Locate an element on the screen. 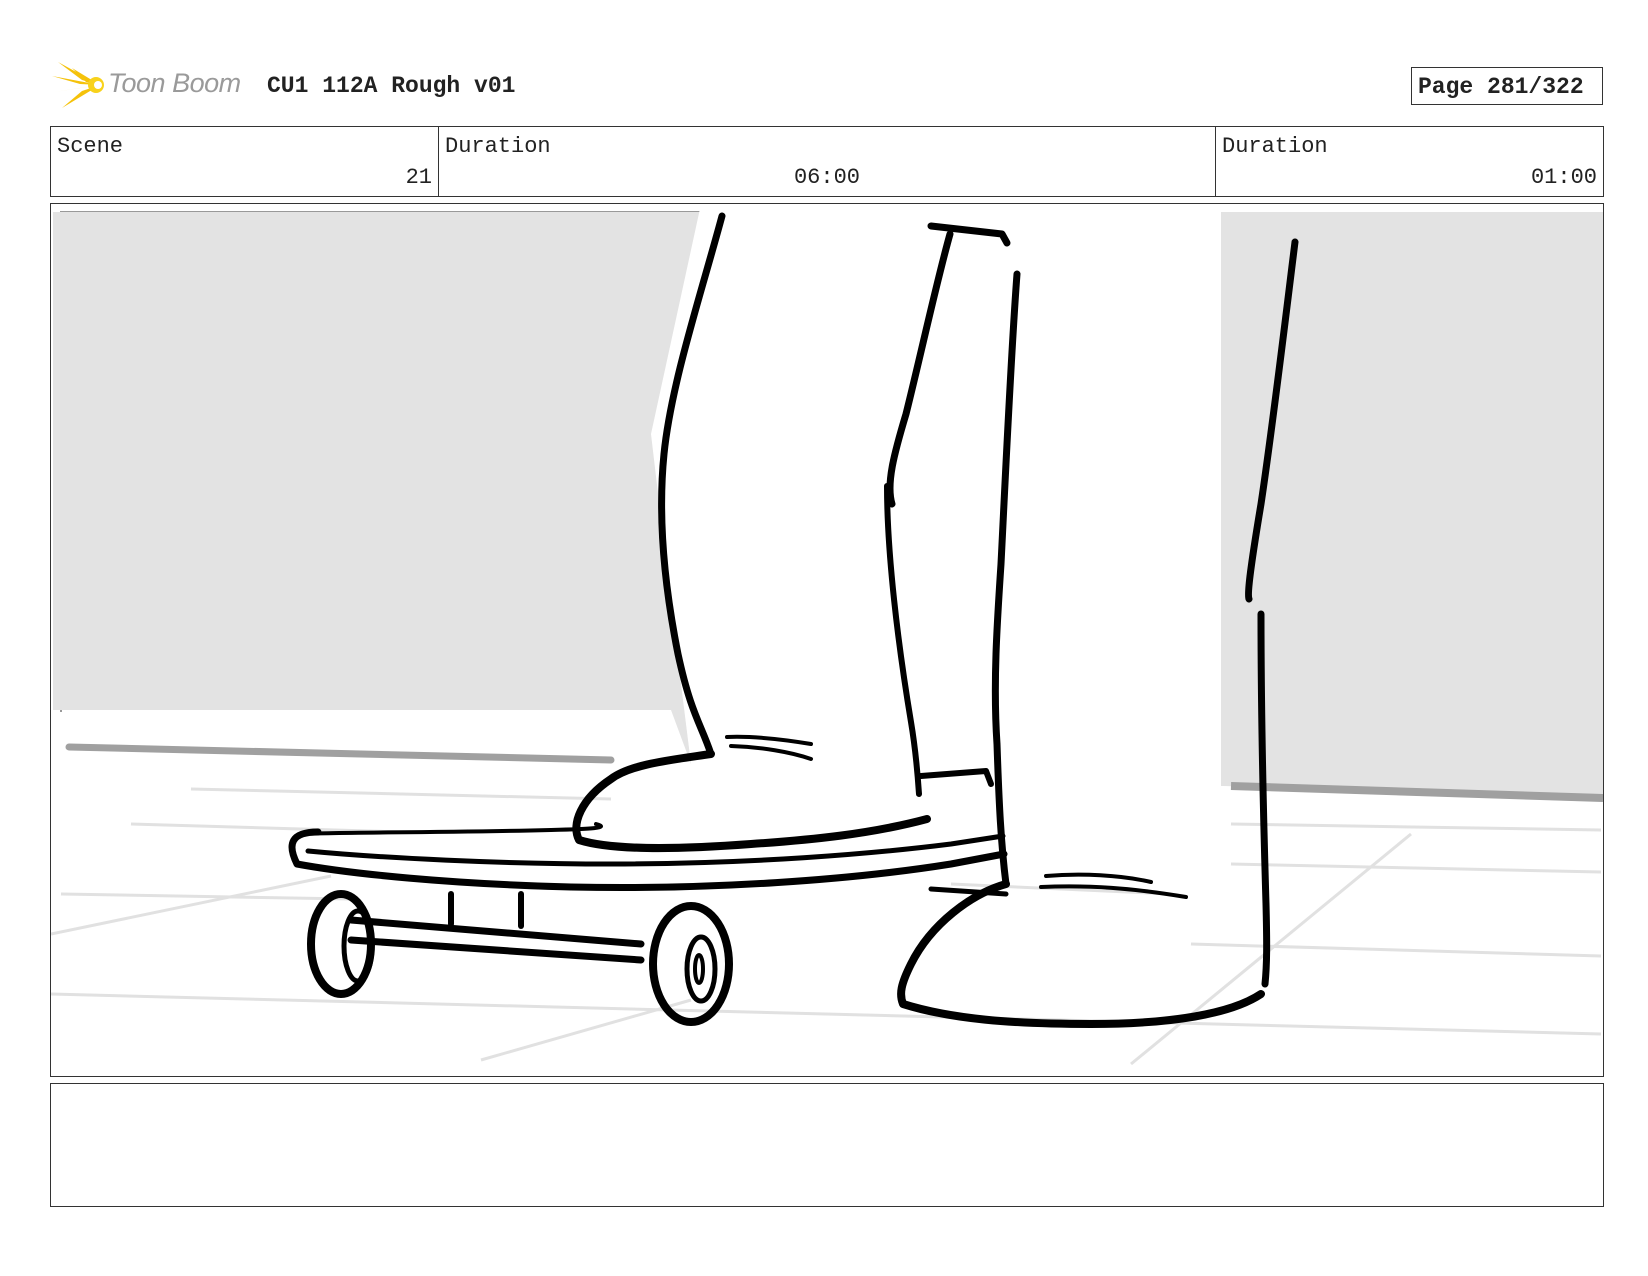 This screenshot has width=1648, height=1276. scene-value: 21 is located at coordinates (418, 177).